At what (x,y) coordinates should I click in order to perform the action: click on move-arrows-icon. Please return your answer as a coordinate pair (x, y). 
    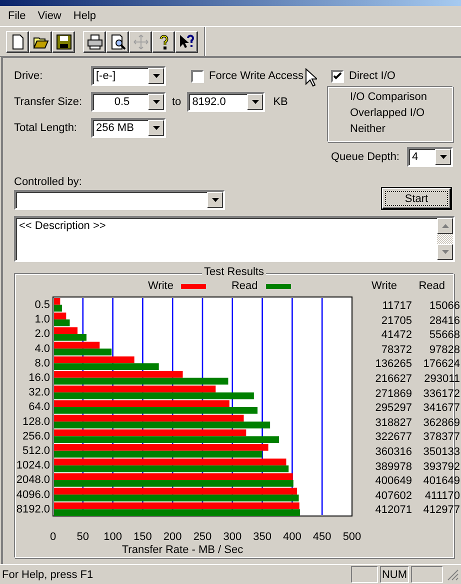
    Looking at the image, I should click on (140, 42).